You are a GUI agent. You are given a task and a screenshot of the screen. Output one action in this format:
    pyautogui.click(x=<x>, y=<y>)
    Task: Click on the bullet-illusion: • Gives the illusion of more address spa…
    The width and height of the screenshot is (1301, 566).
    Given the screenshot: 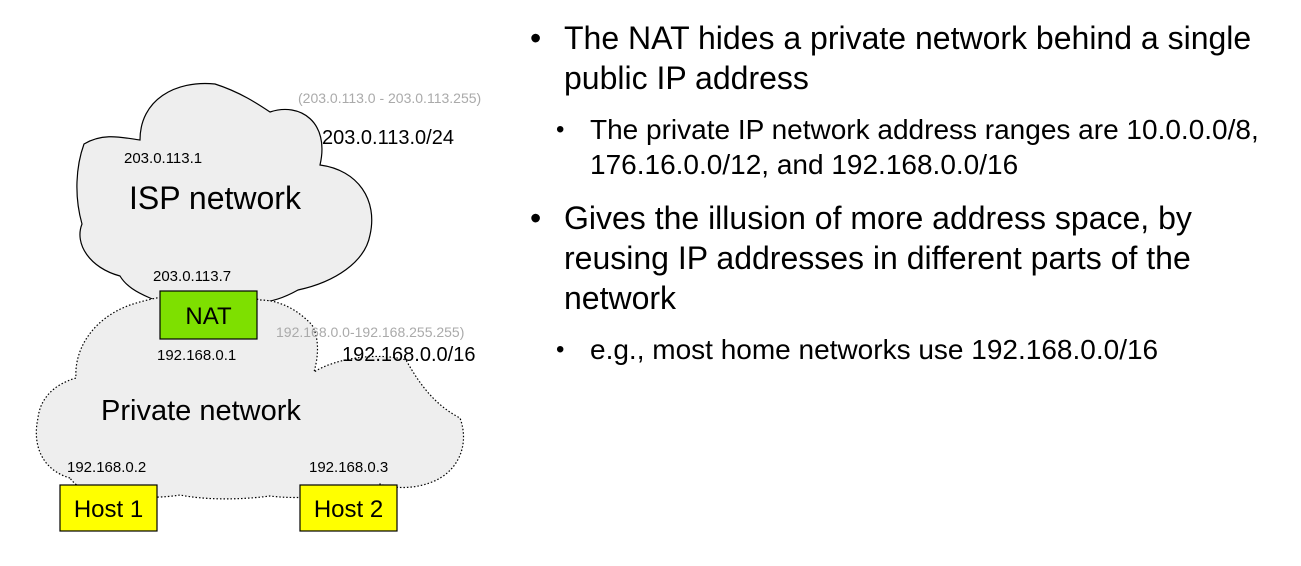 What is the action you would take?
    pyautogui.click(x=910, y=258)
    